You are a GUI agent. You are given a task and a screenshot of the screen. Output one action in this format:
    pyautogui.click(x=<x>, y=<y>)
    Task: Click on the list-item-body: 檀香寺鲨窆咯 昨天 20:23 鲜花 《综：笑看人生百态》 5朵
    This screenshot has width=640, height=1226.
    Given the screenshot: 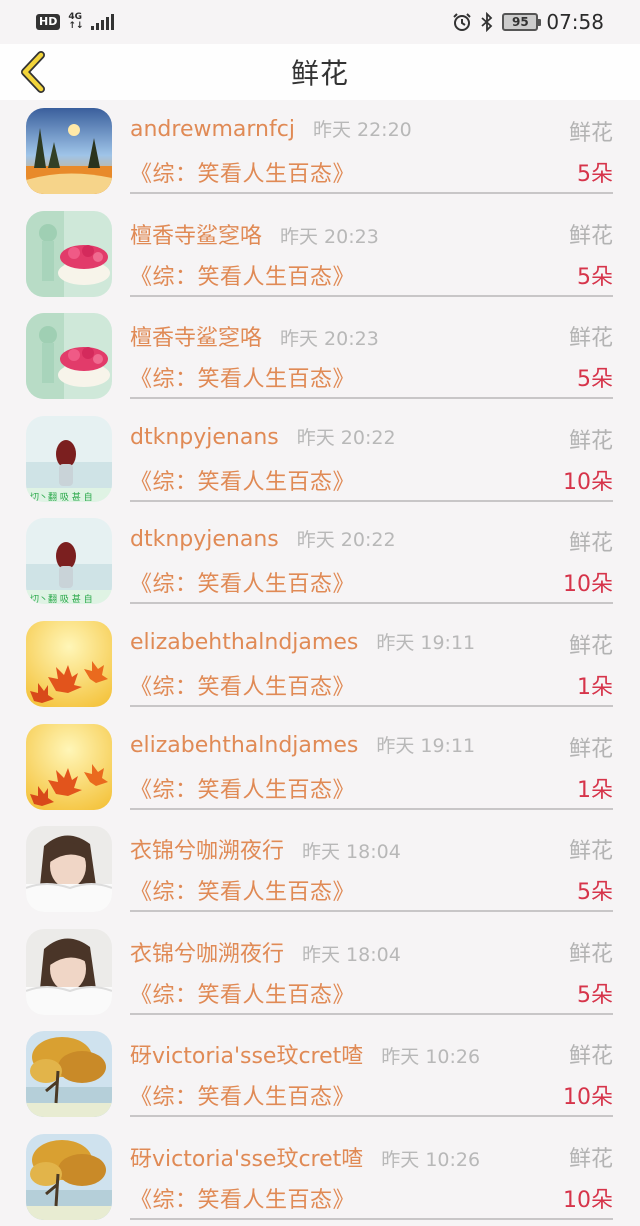 What is the action you would take?
    pyautogui.click(x=371, y=352)
    